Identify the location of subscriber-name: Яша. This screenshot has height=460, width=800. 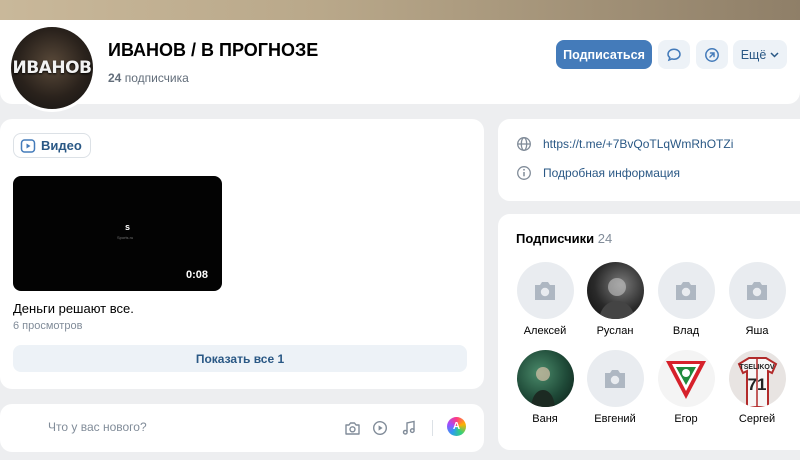
(757, 331).